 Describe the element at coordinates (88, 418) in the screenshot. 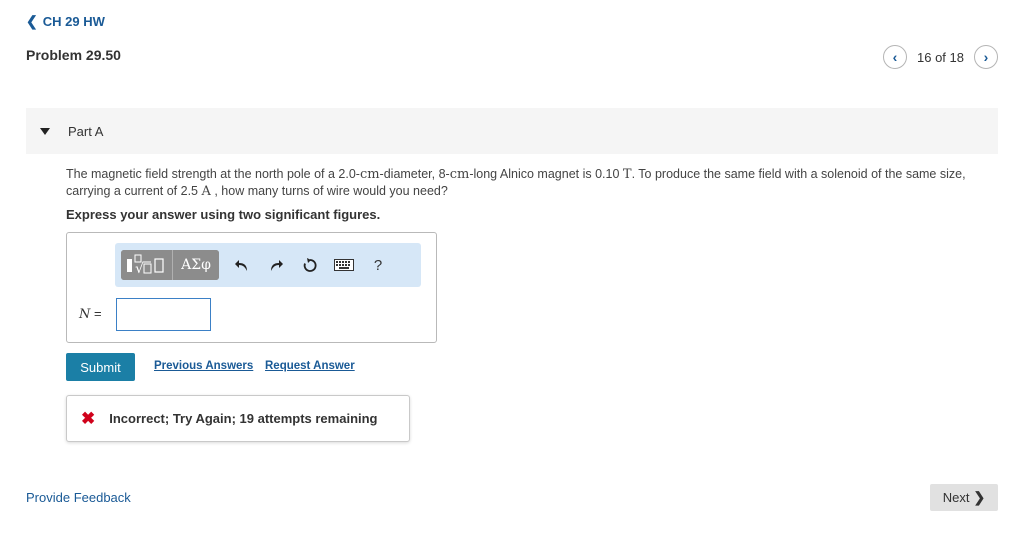

I see `incorrect-x-icon: ✖` at that location.